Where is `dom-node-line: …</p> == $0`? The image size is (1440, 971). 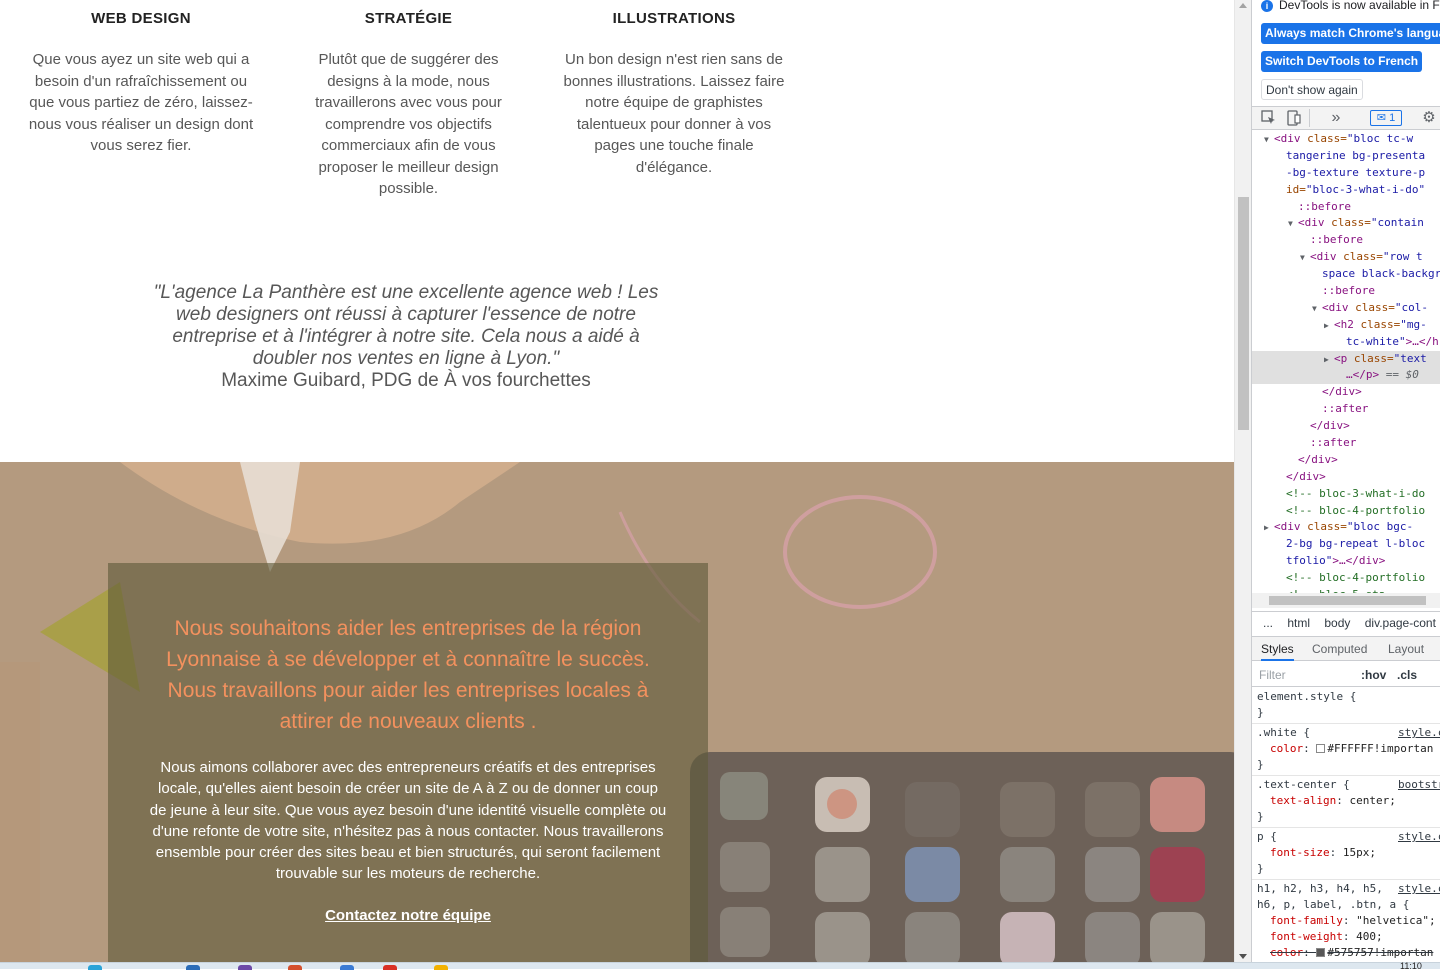 dom-node-line: …</p> == $0 is located at coordinates (1346, 376).